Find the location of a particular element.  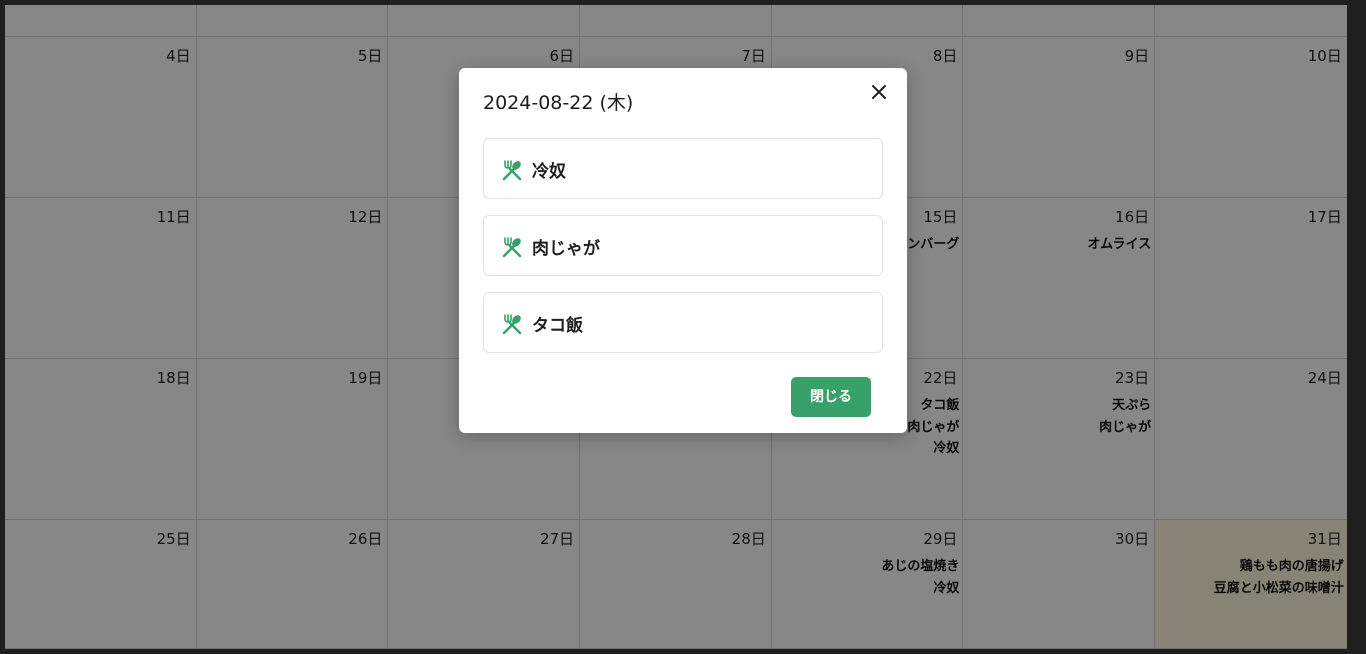

meal-item-label: タコ飯 is located at coordinates (557, 326).